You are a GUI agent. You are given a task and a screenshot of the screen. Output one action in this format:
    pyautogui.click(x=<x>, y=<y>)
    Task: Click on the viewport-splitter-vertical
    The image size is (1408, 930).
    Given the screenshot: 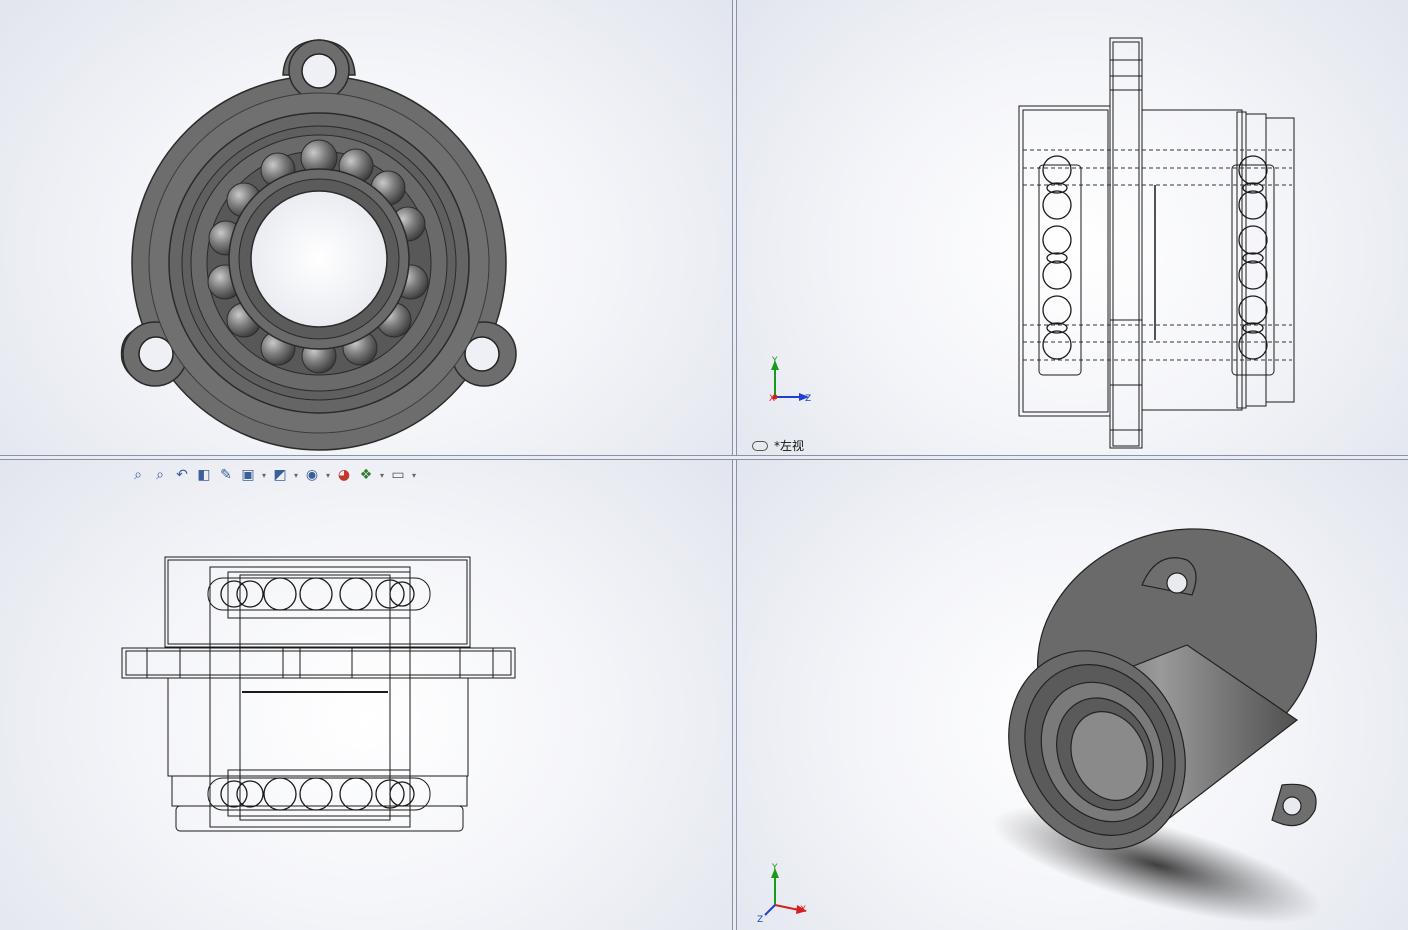 What is the action you would take?
    pyautogui.click(x=734, y=465)
    